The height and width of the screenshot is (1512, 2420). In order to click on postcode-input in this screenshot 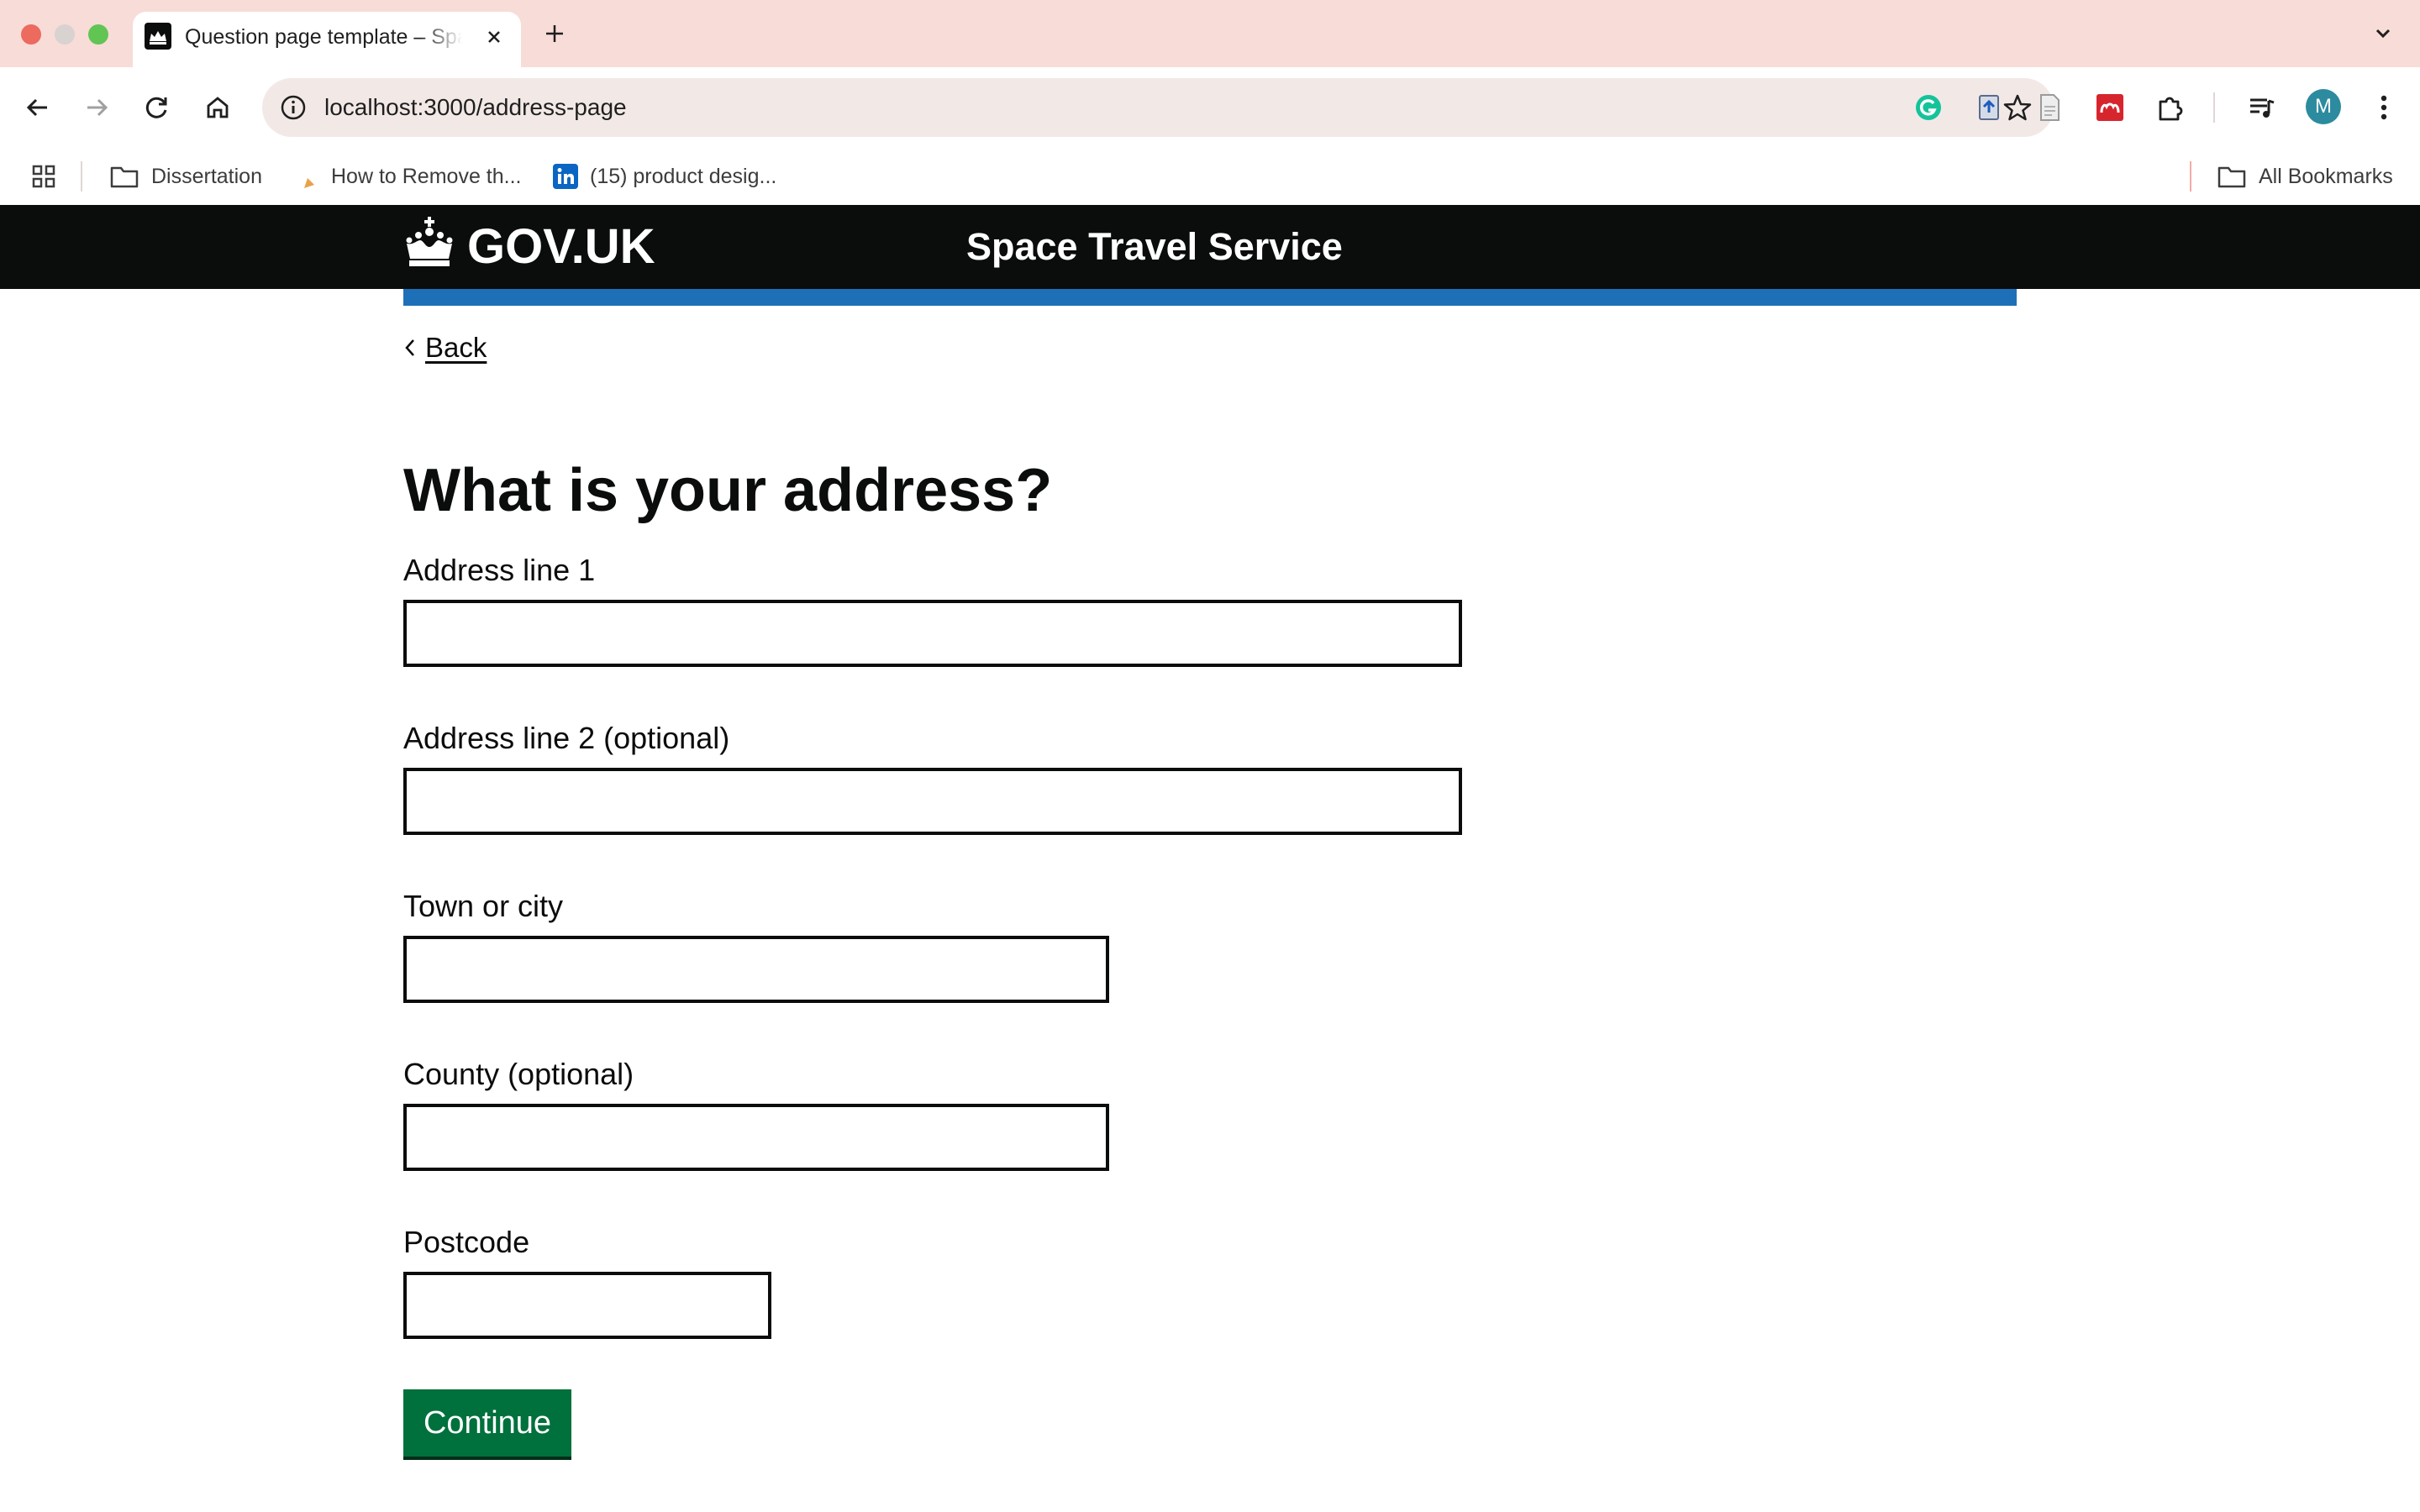, I will do `click(587, 1305)`.